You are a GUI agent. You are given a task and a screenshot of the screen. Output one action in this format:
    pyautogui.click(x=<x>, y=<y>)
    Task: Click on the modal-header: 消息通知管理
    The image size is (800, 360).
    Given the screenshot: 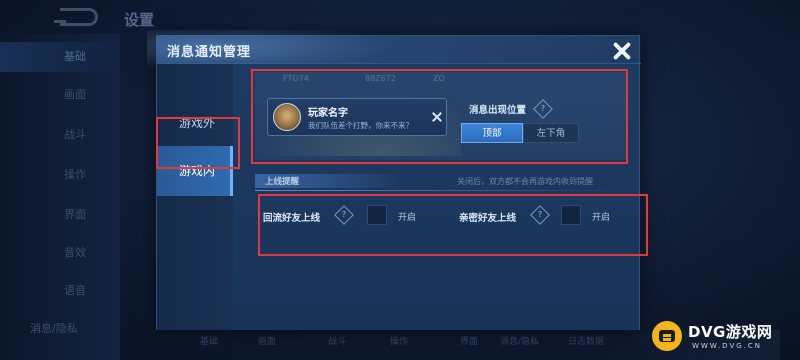 What is the action you would take?
    pyautogui.click(x=394, y=50)
    